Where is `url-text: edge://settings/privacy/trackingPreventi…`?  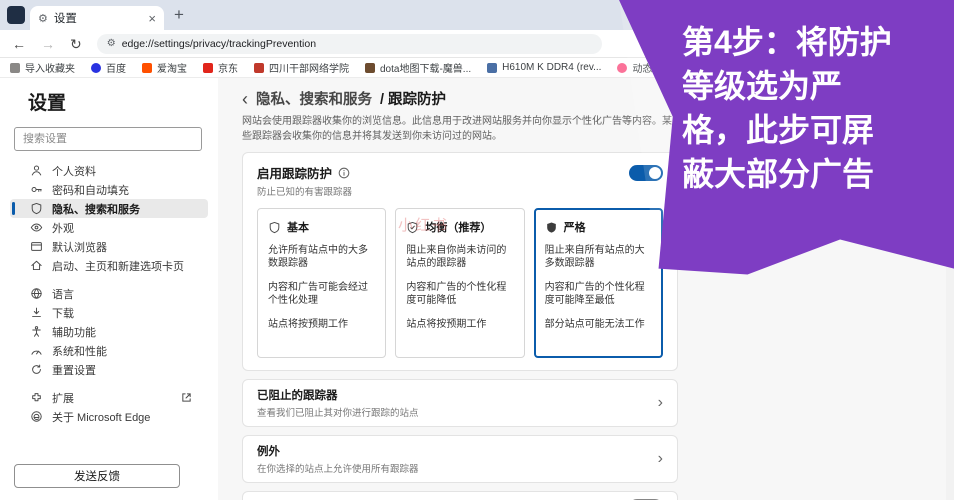 url-text: edge://settings/privacy/trackingPreventi… is located at coordinates (219, 43).